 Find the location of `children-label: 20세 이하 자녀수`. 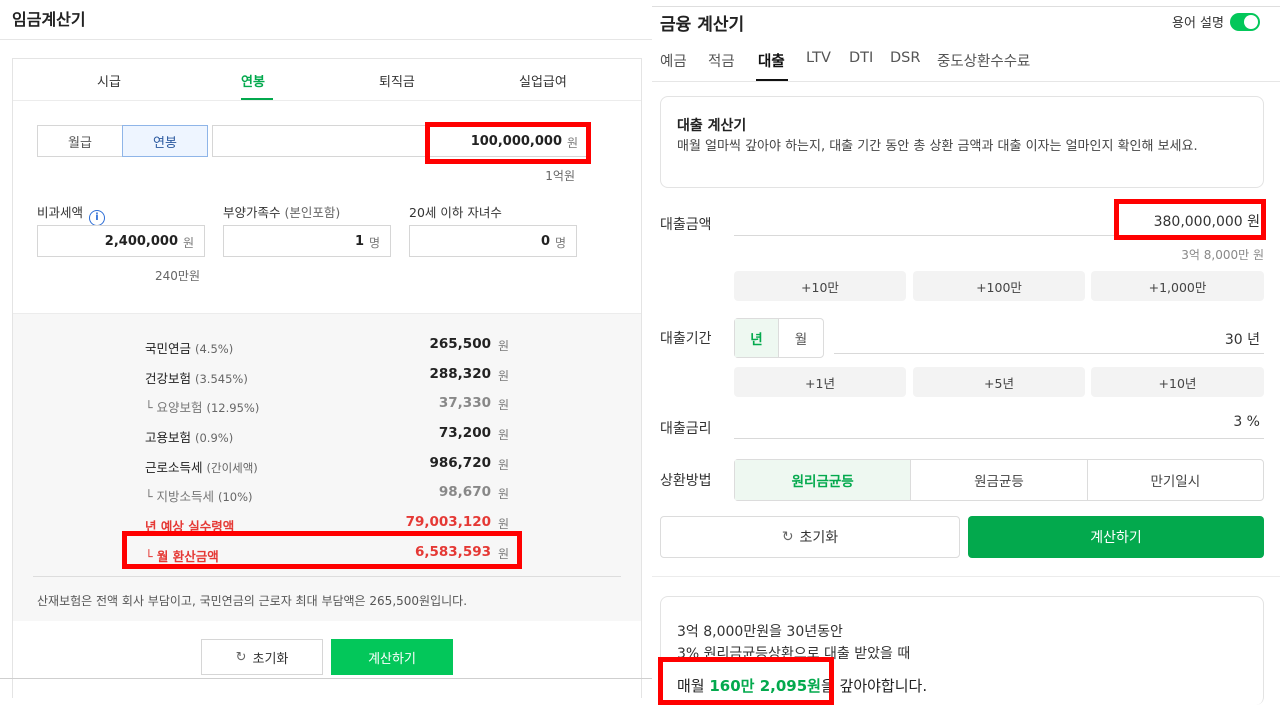

children-label: 20세 이하 자녀수 is located at coordinates (455, 212).